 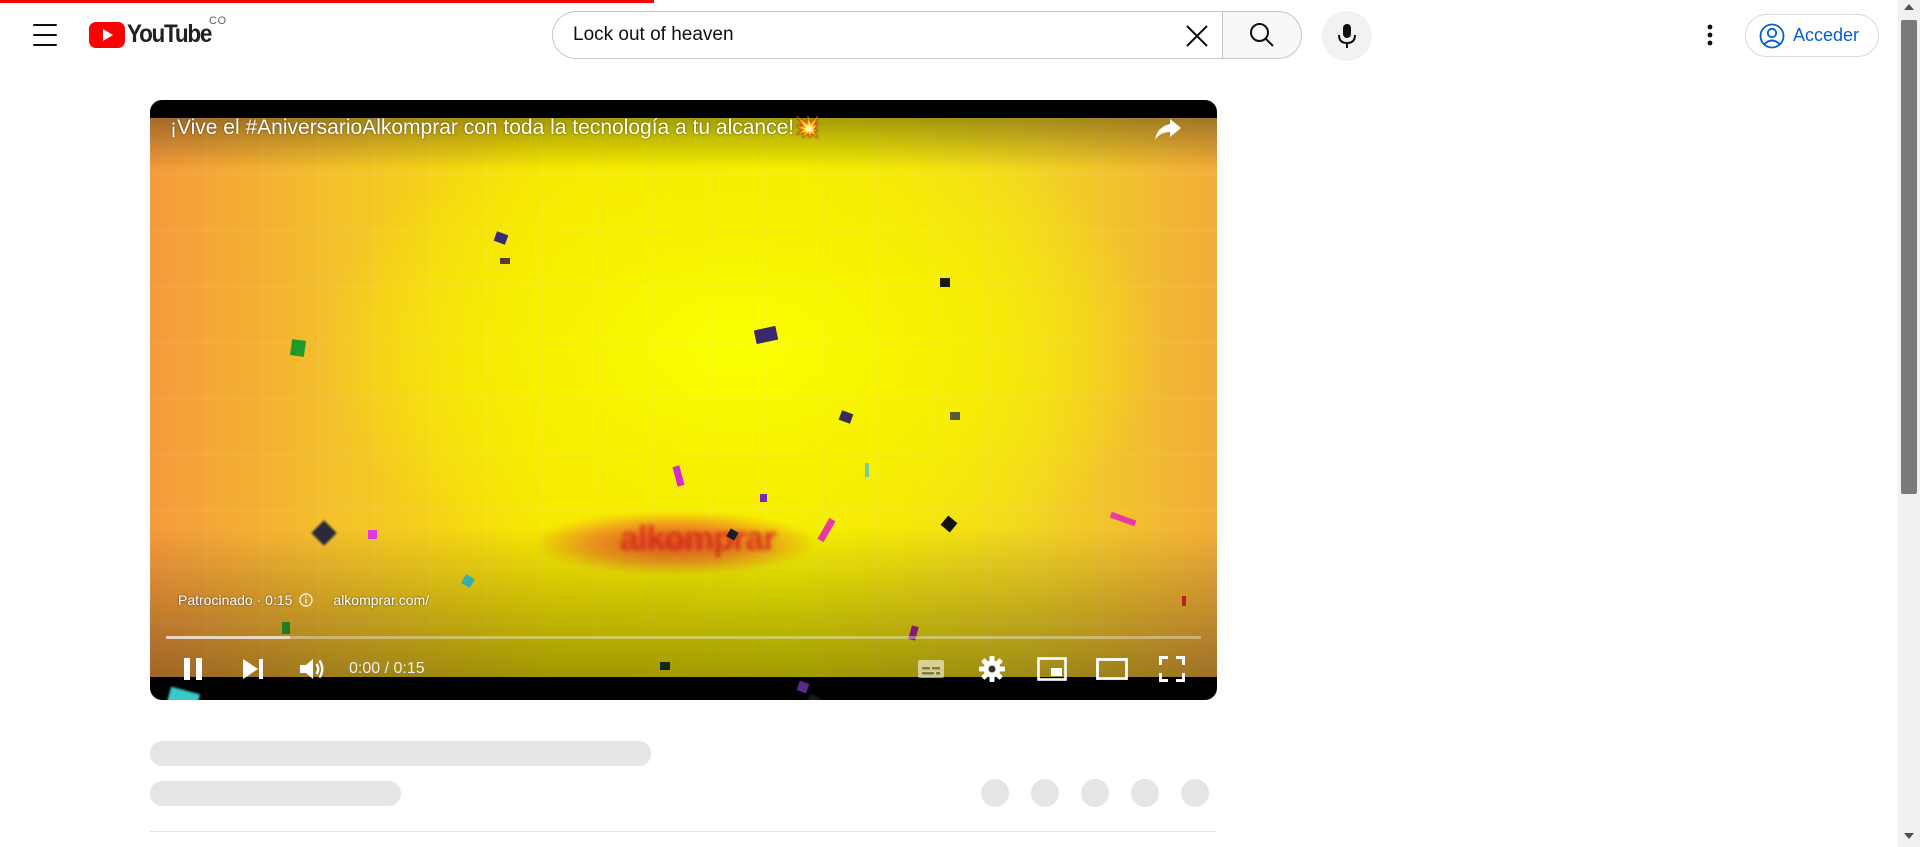 What do you see at coordinates (1826, 35) in the screenshot?
I see `signin-label: Acceder` at bounding box center [1826, 35].